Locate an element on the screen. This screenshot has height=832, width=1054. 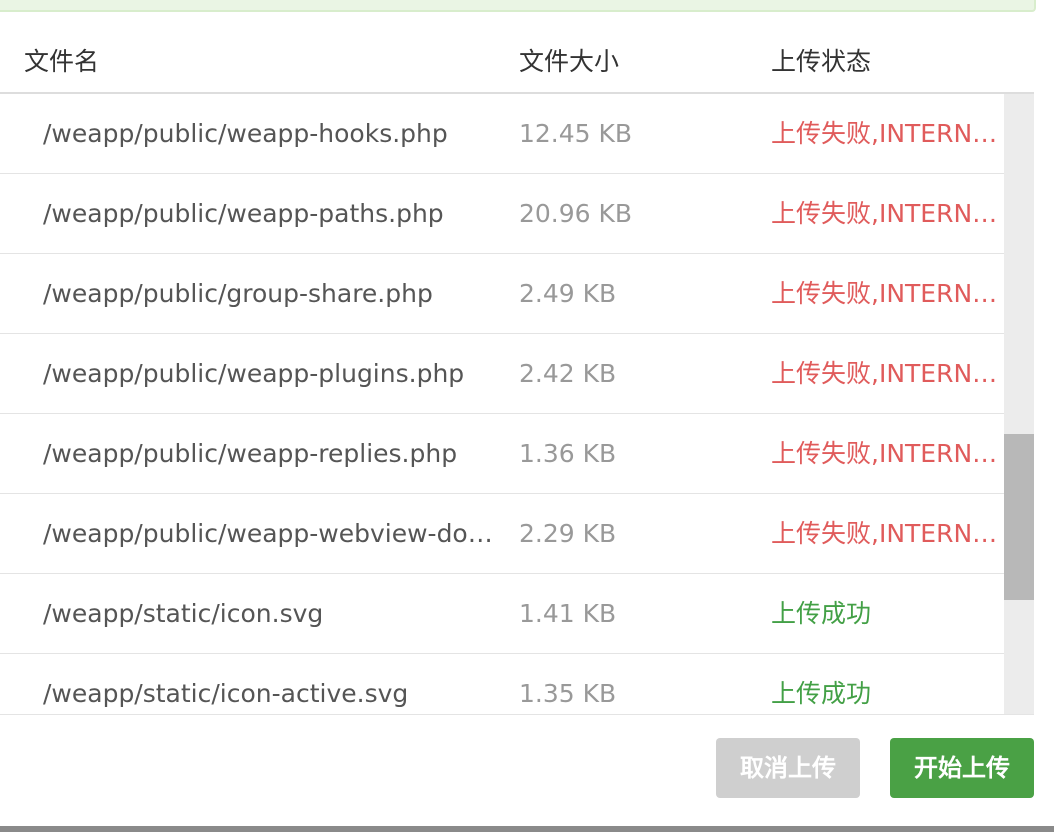
file-name: /weapp/public/weapp-replies.php is located at coordinates (250, 453).